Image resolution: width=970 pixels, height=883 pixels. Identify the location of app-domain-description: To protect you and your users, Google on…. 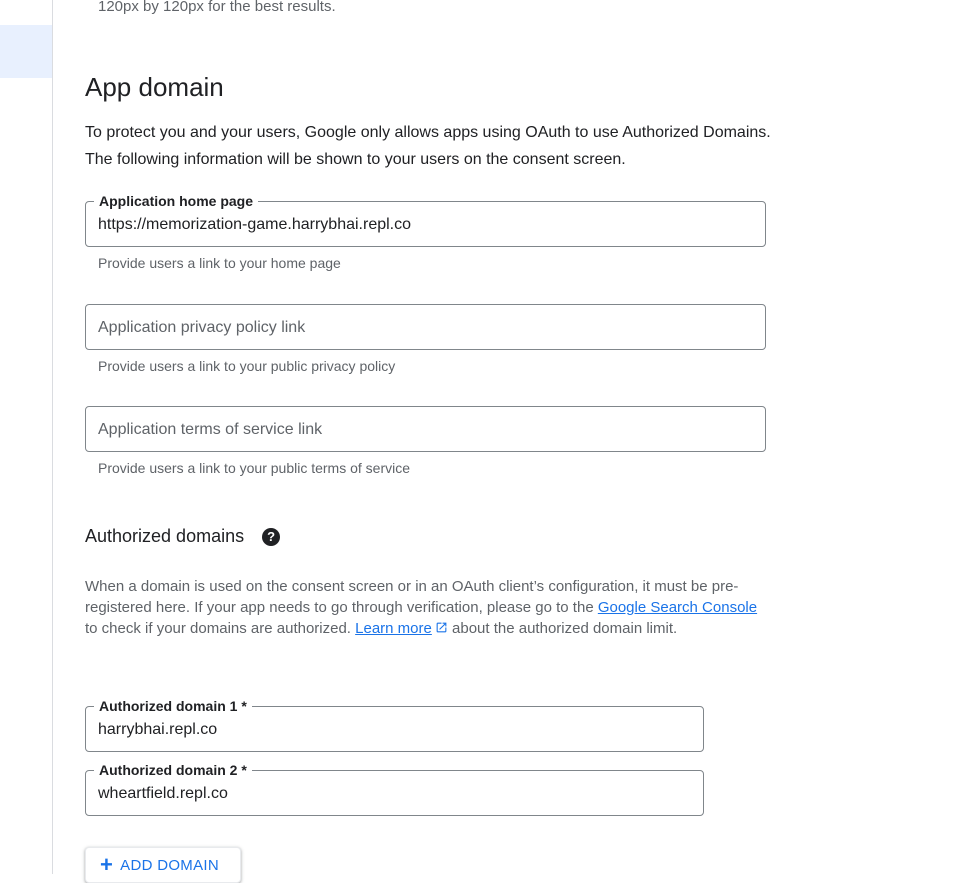
(428, 146).